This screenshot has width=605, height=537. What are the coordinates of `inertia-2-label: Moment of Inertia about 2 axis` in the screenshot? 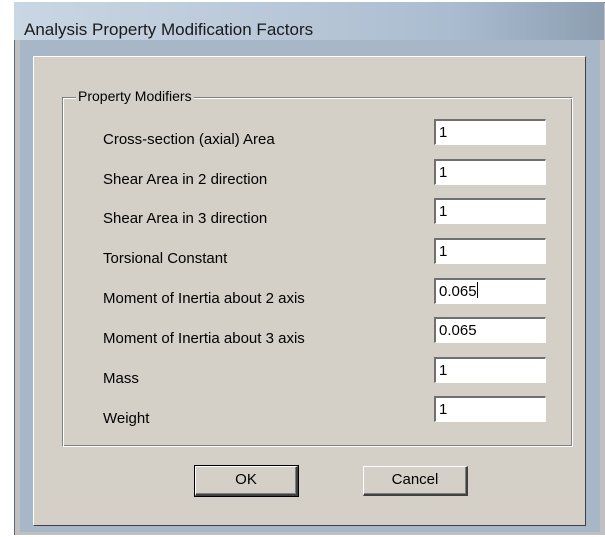 It's located at (204, 298).